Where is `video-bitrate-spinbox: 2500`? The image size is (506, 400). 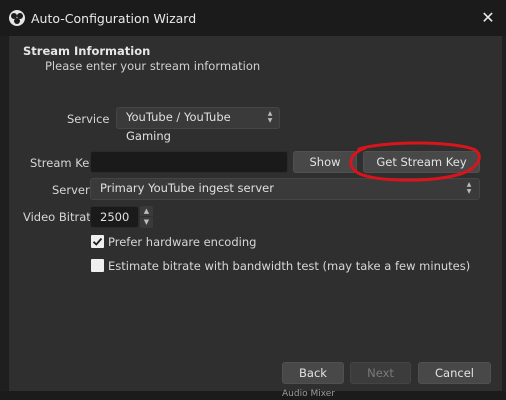
video-bitrate-spinbox: 2500 is located at coordinates (114, 217).